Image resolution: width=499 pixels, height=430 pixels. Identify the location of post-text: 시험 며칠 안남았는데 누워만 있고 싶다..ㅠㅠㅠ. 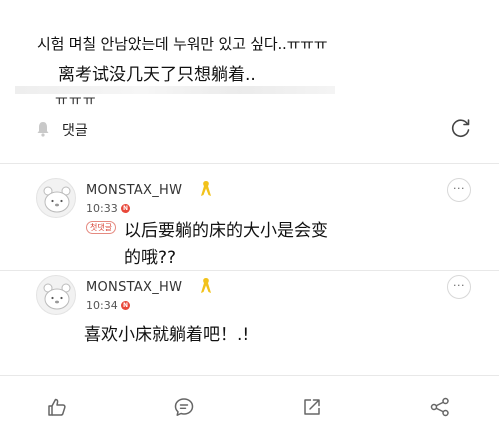
(182, 44).